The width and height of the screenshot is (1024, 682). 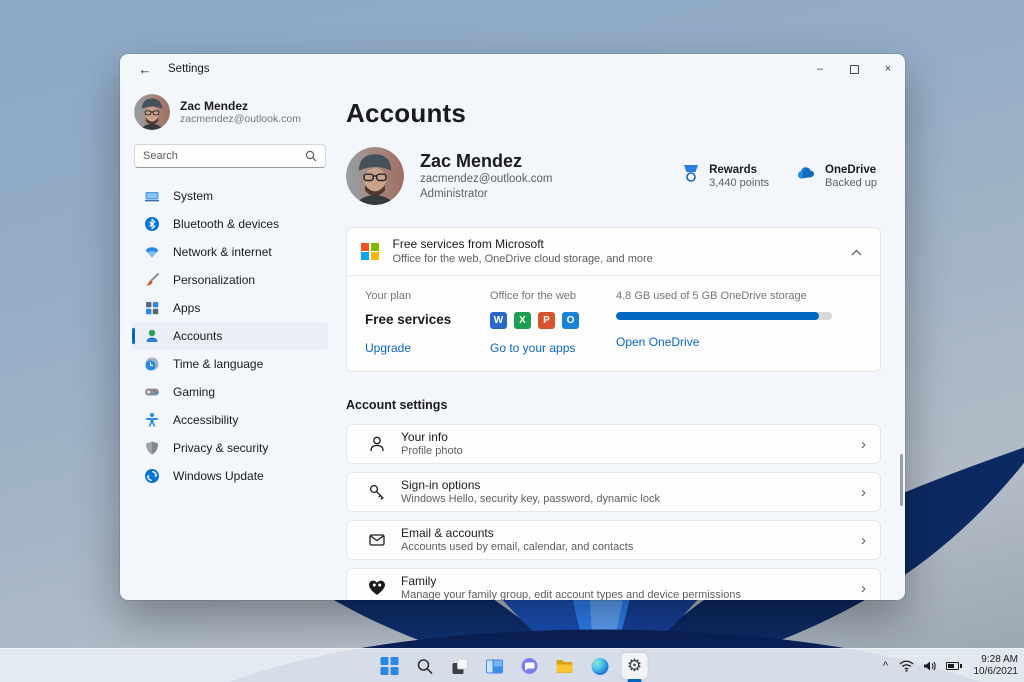 I want to click on sidebar-item-windows-update: Windows Update, so click(x=230, y=476).